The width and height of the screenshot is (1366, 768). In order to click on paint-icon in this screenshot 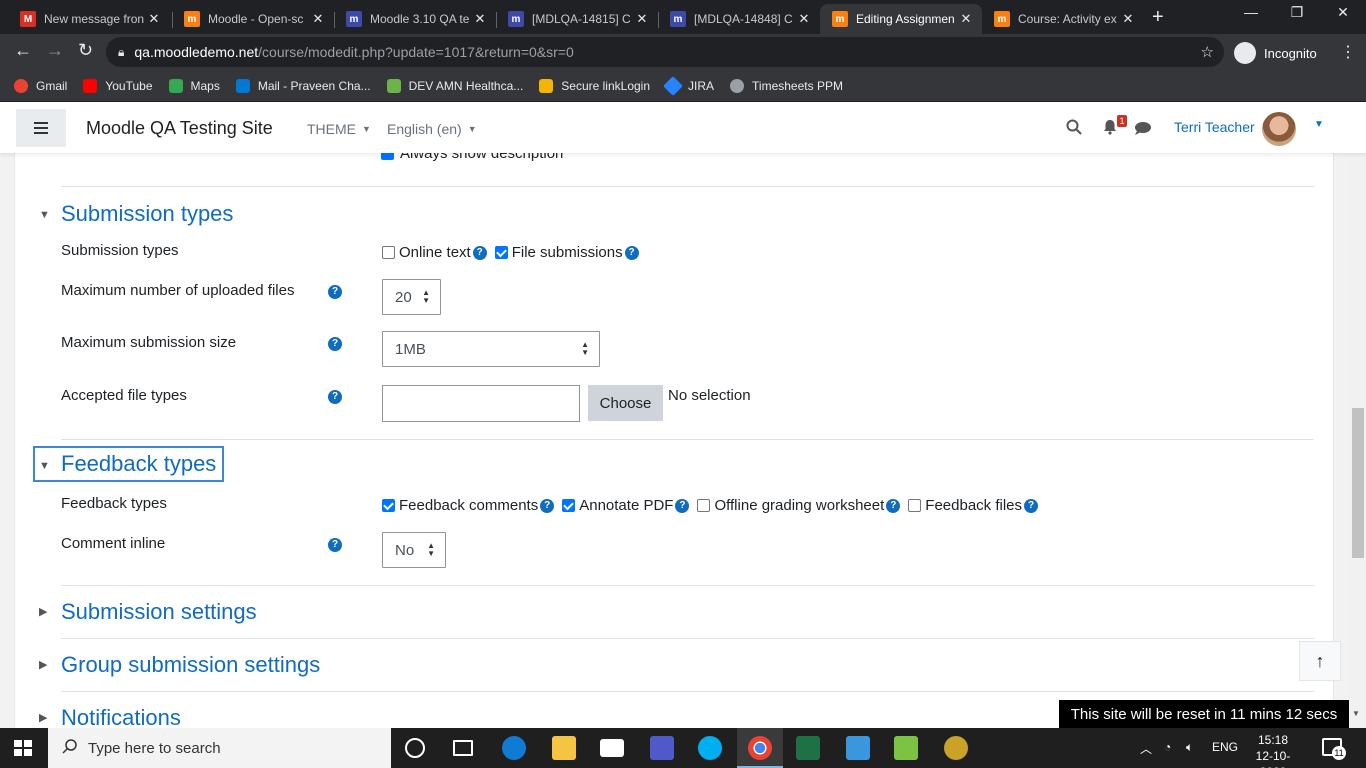, I will do `click(956, 748)`.